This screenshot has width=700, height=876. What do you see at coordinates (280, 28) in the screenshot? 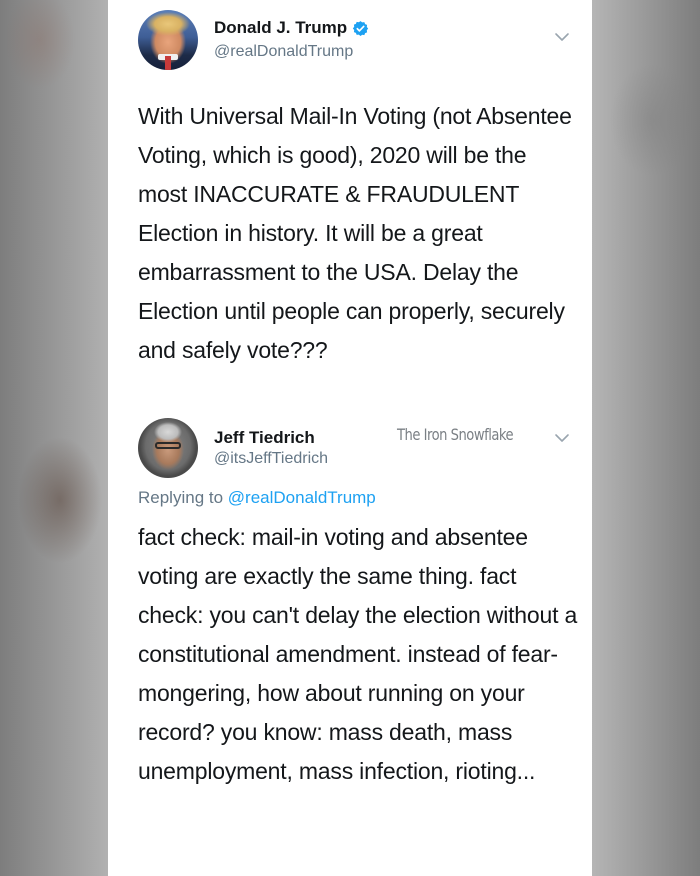
I see `author-name: Donald J. Trump` at bounding box center [280, 28].